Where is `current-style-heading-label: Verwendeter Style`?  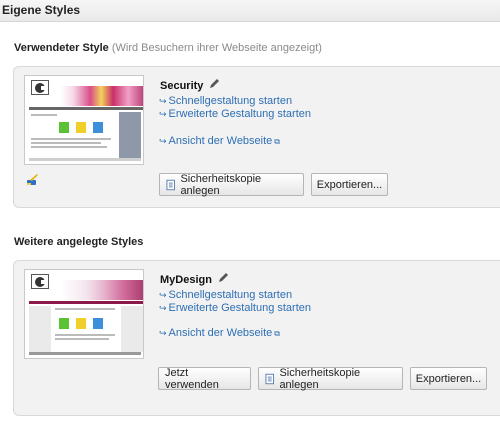 current-style-heading-label: Verwendeter Style is located at coordinates (61, 48).